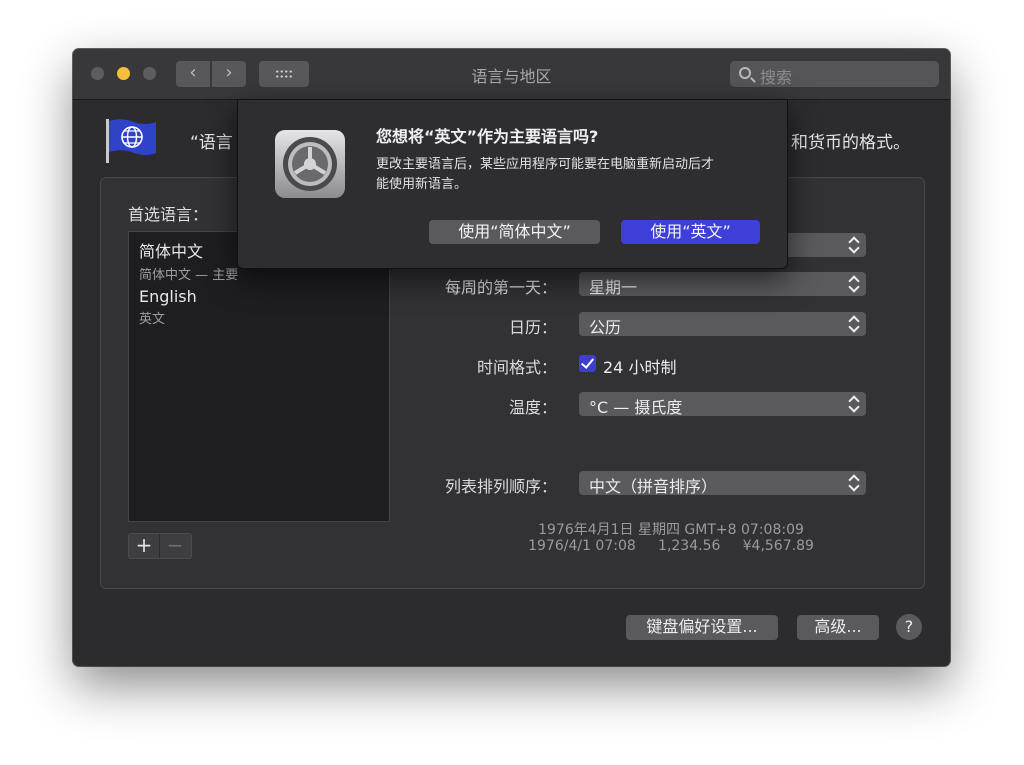 The height and width of the screenshot is (765, 1024). Describe the element at coordinates (511, 74) in the screenshot. I see `title-bar: ‹ › 语言与地区 搜索` at that location.